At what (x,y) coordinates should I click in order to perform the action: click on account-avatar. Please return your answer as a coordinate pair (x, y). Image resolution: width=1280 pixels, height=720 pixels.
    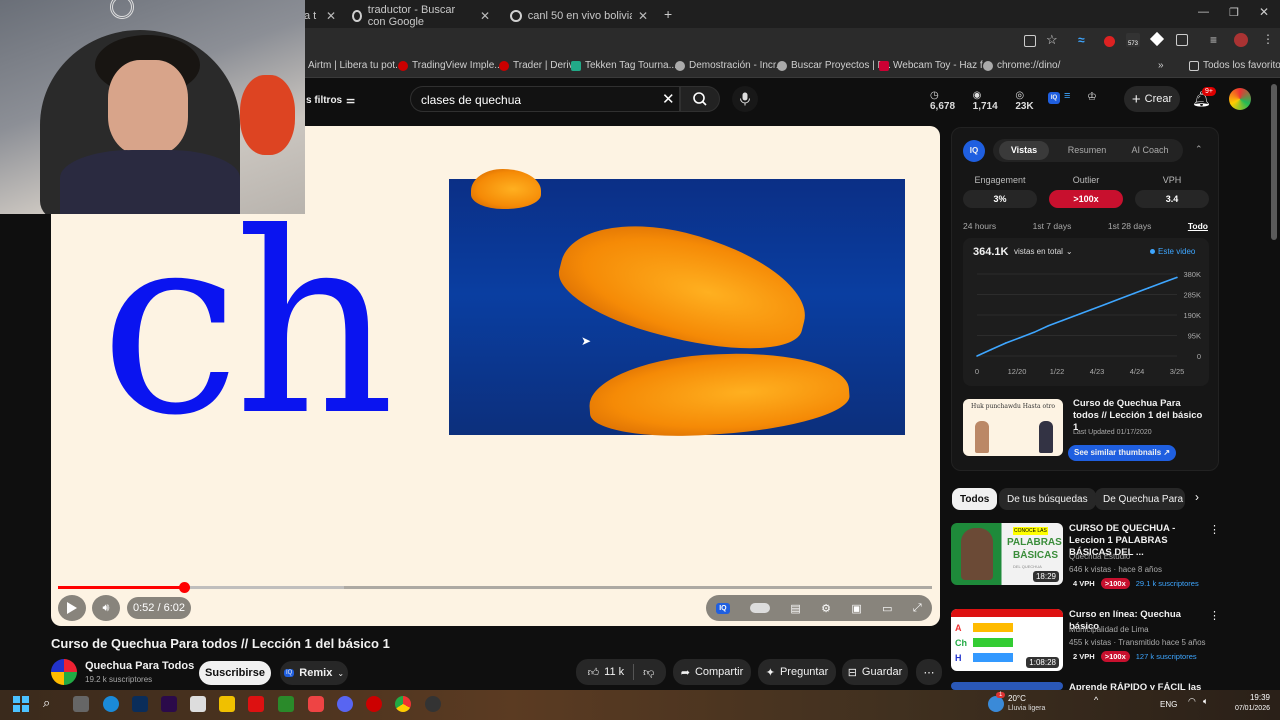
    Looking at the image, I should click on (1240, 99).